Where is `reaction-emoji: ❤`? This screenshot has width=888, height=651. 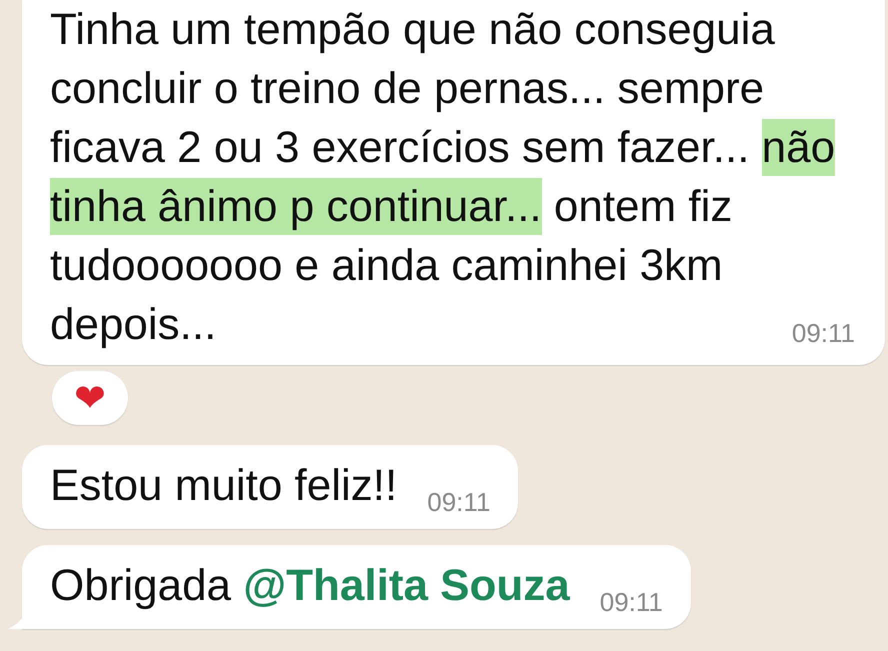
reaction-emoji: ❤ is located at coordinates (90, 398).